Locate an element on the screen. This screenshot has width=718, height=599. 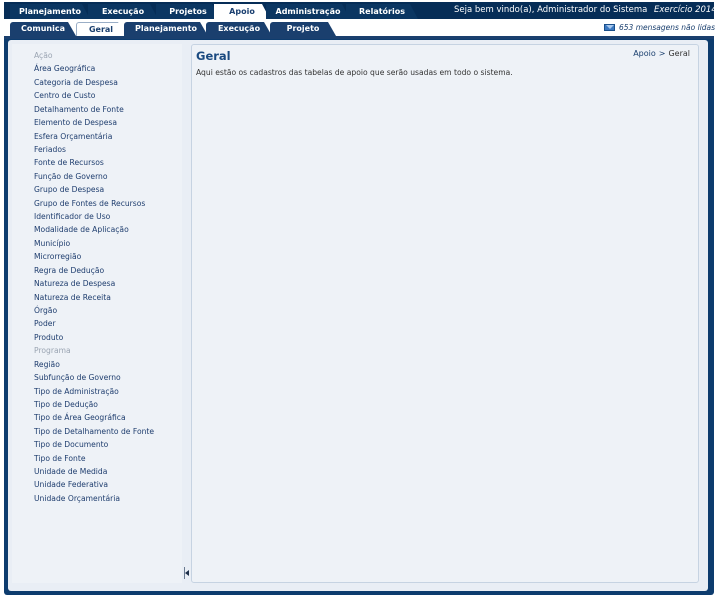
breadcrumb-current: Geral is located at coordinates (679, 53).